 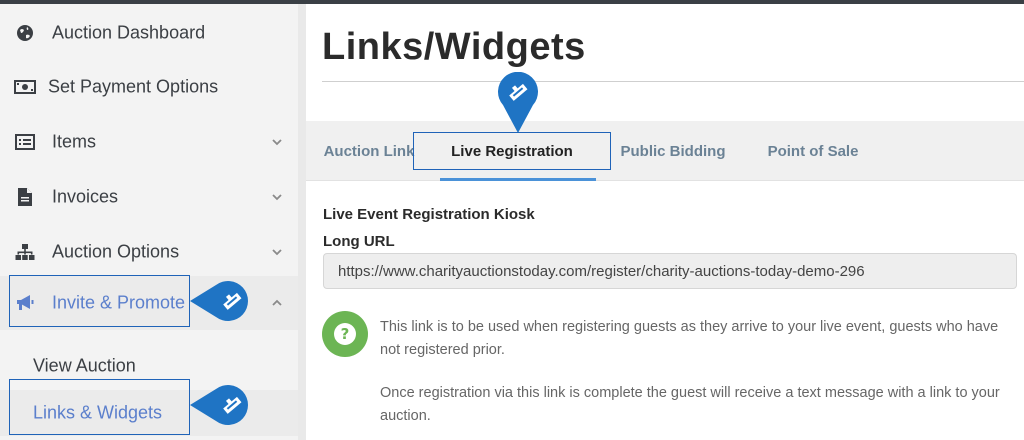 What do you see at coordinates (359, 241) in the screenshot?
I see `url-label: Long URL` at bounding box center [359, 241].